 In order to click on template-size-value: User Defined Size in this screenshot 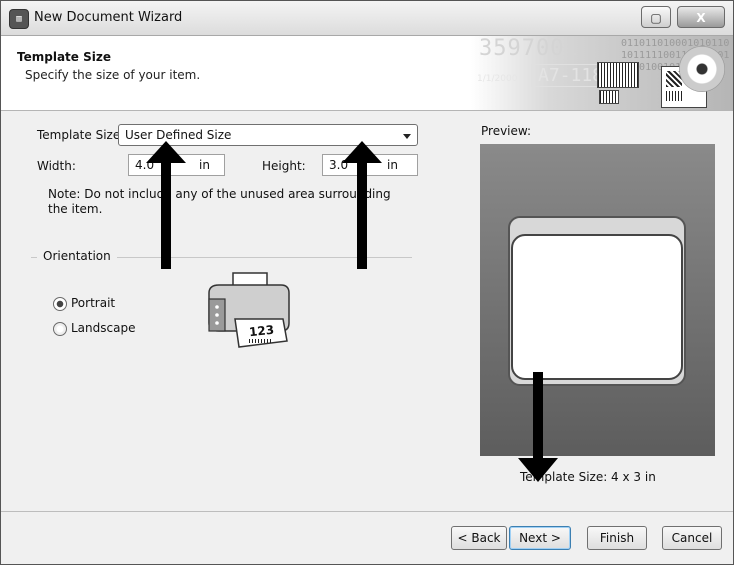, I will do `click(178, 135)`.